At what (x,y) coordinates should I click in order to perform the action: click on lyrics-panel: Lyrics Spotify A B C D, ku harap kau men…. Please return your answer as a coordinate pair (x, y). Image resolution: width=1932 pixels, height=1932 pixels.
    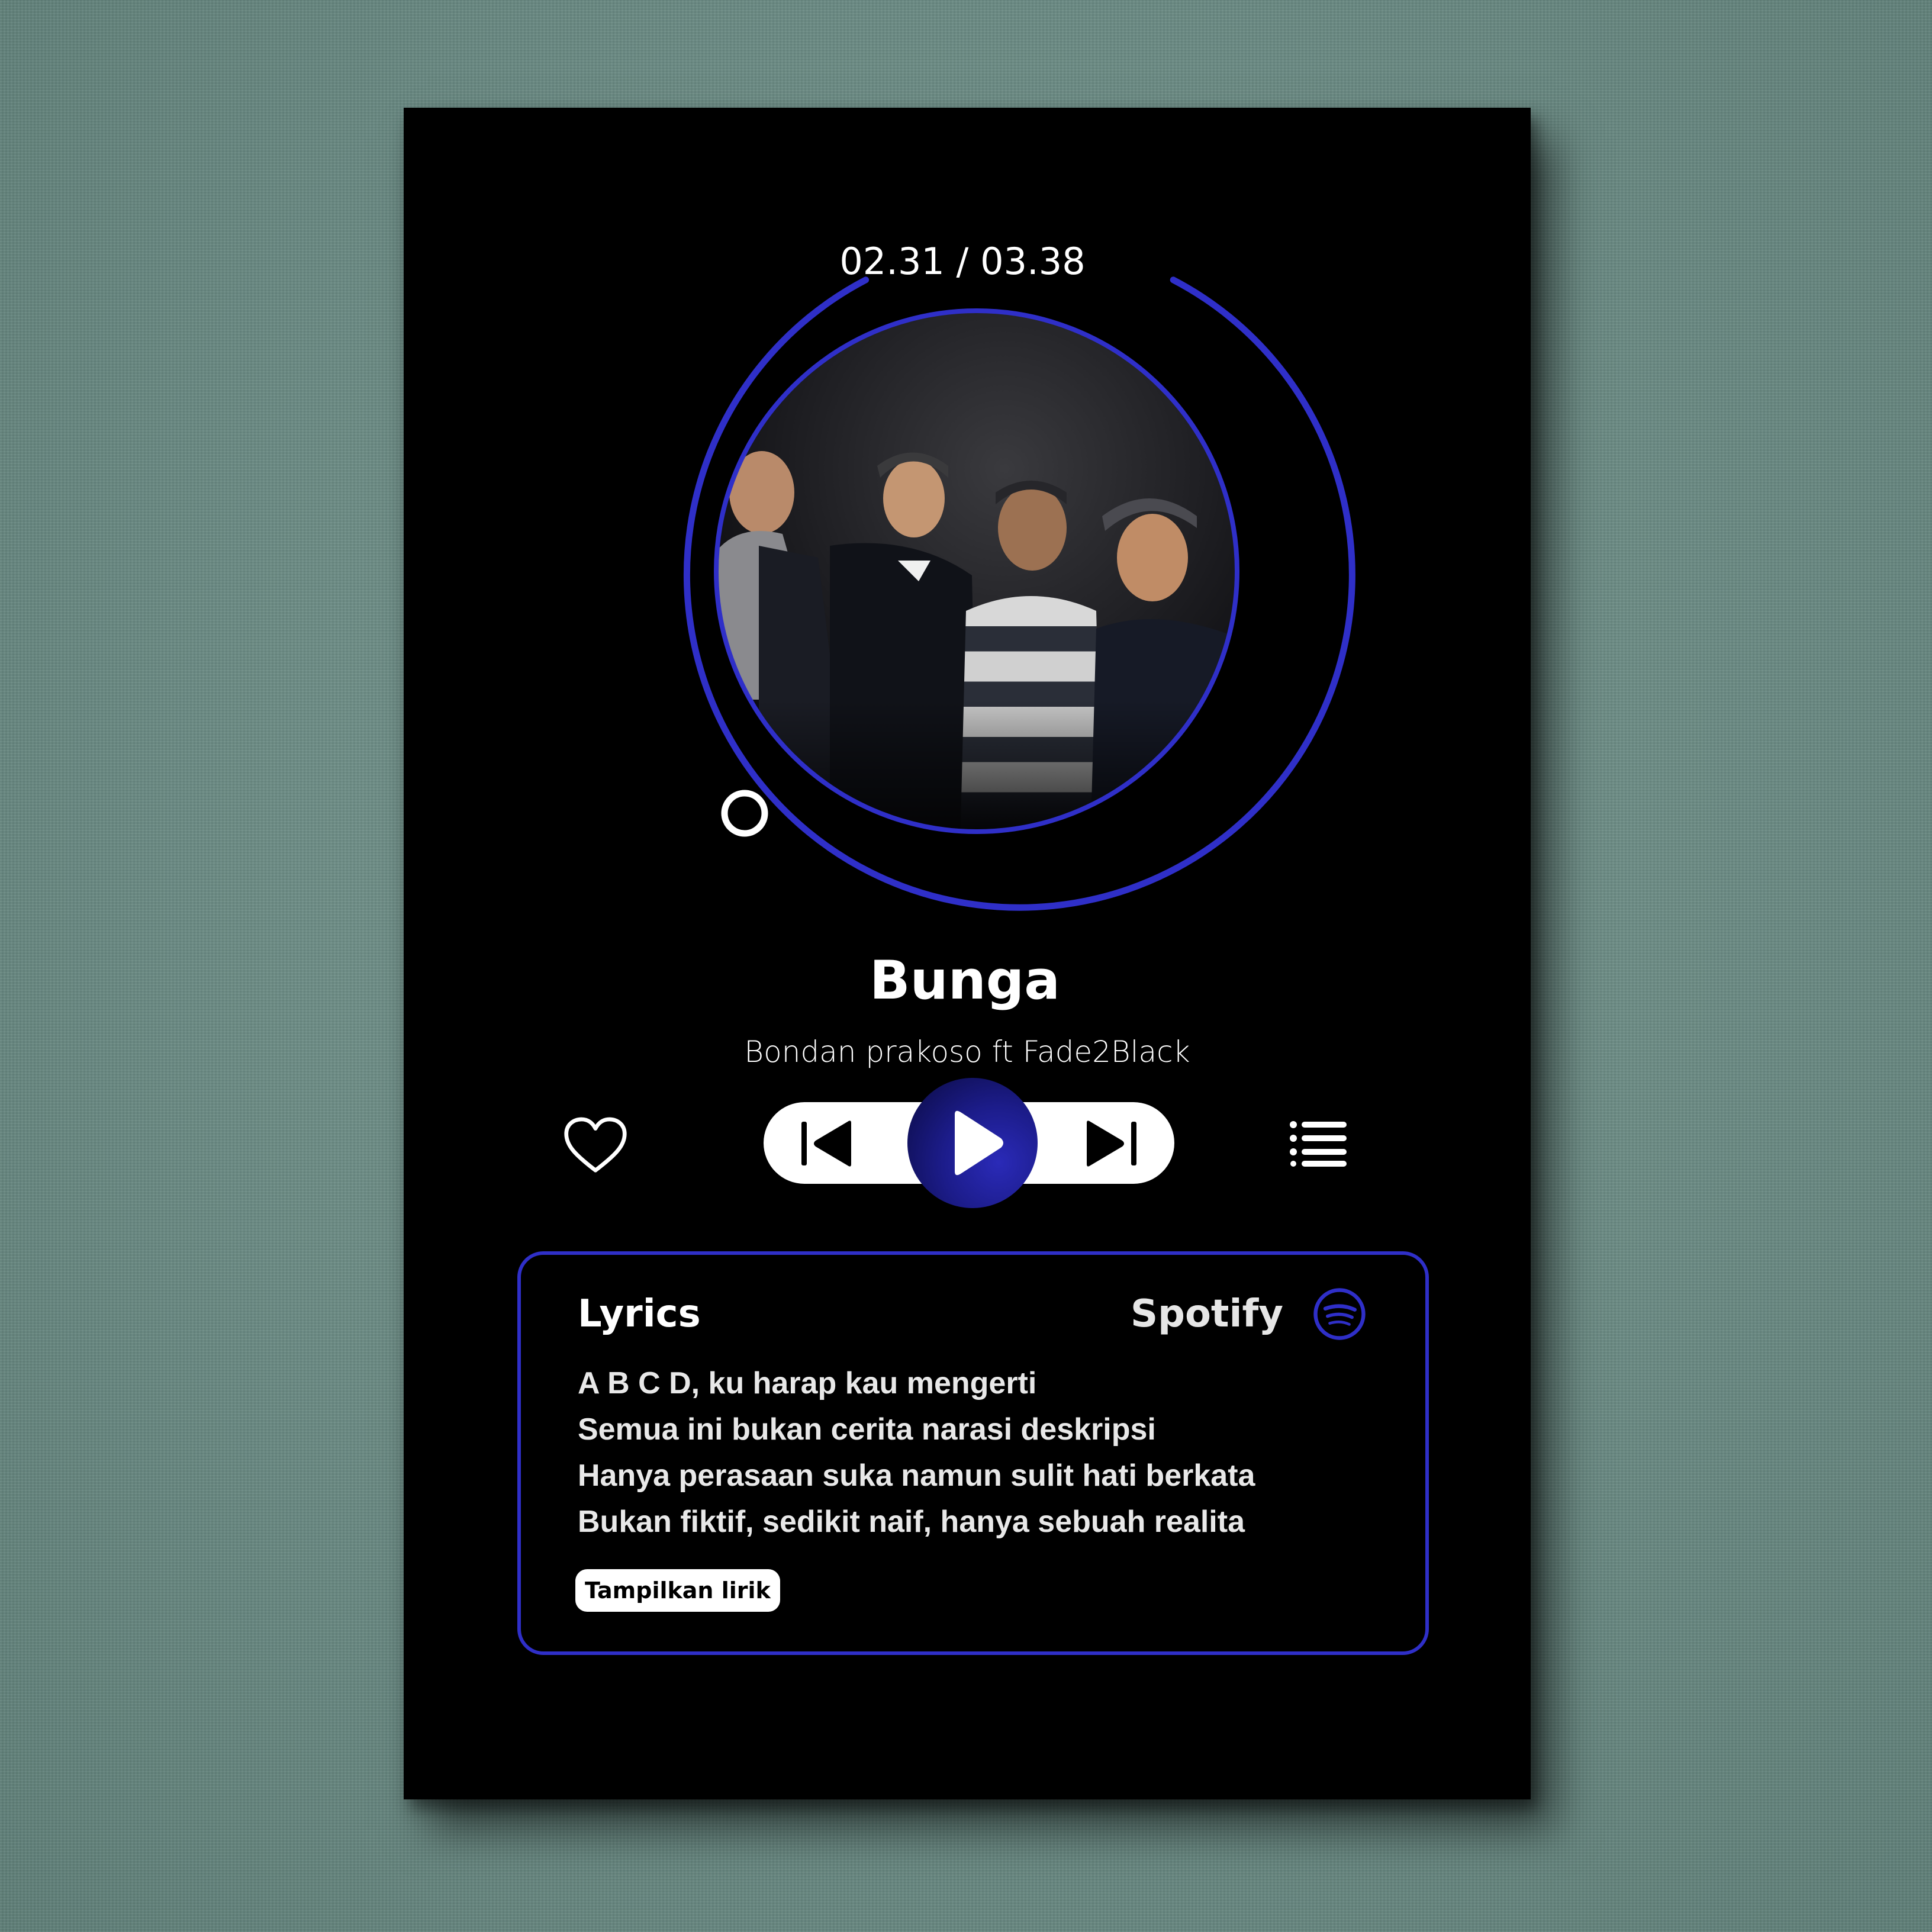
    Looking at the image, I should click on (973, 1453).